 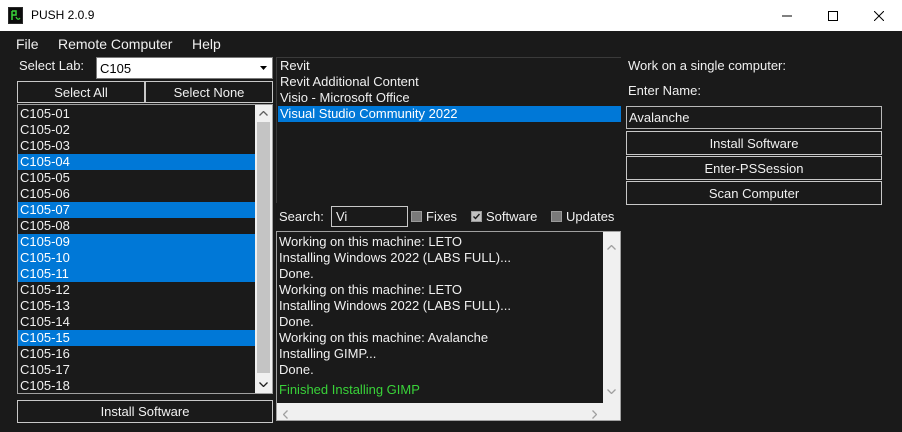 What do you see at coordinates (116, 68) in the screenshot?
I see `lab-select-value: C105` at bounding box center [116, 68].